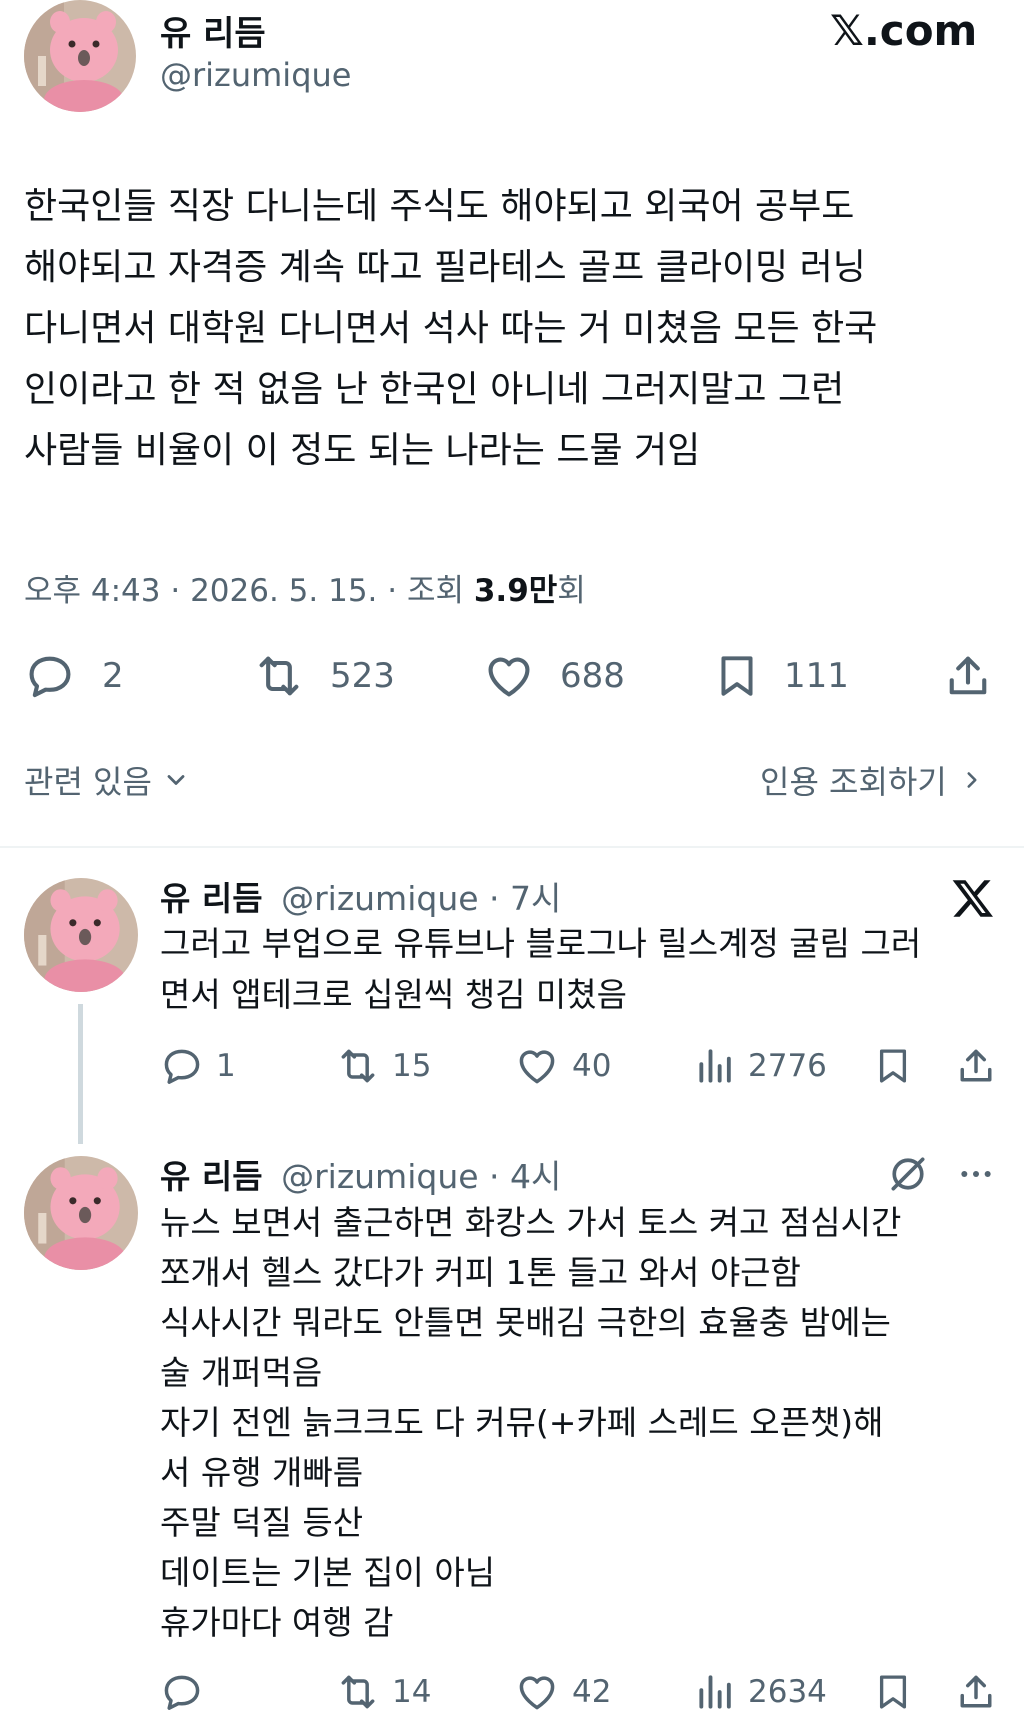 Image resolution: width=1024 pixels, height=1720 pixels. I want to click on retweet-button: 523, so click(322, 676).